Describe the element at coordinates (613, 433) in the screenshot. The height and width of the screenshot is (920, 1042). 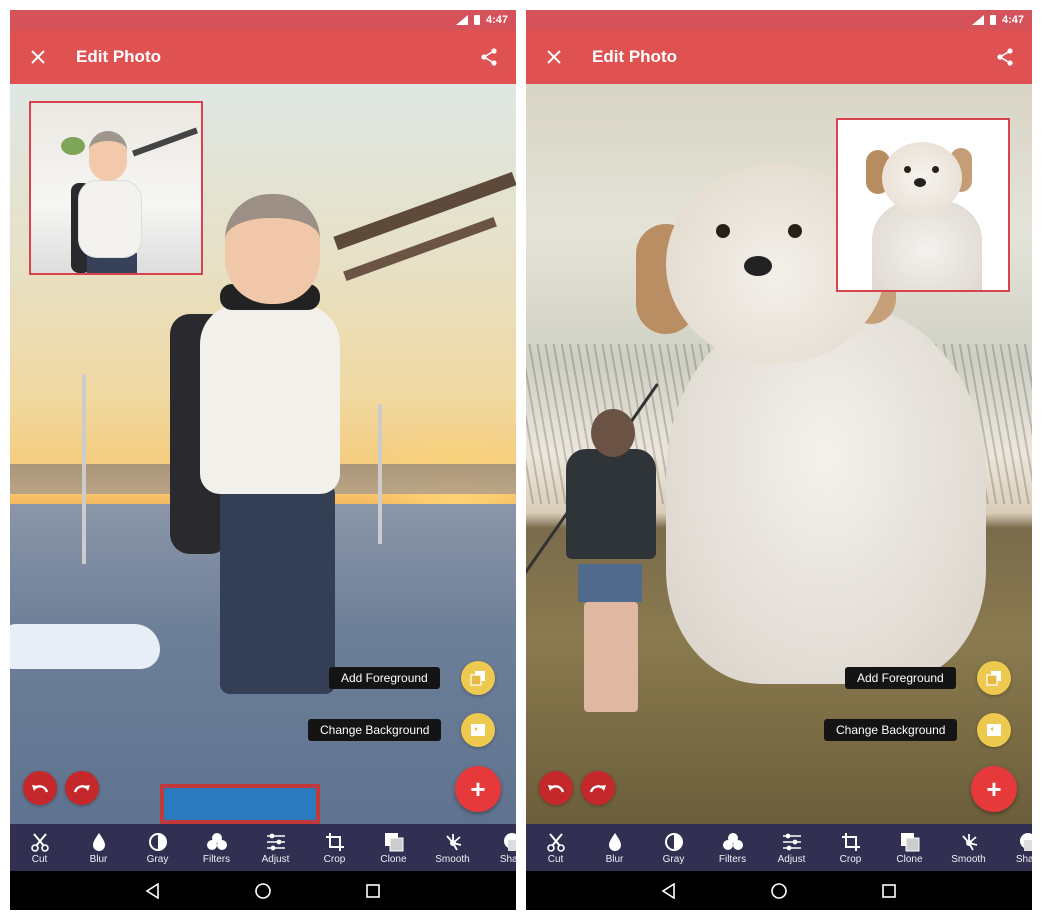
I see `woman-head` at that location.